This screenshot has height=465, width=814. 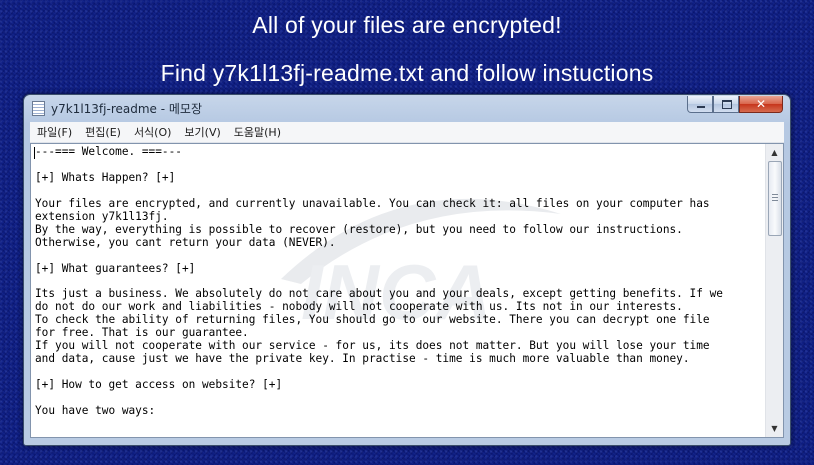 I want to click on ransom-banner-title: All of your files are encrypted!, so click(x=407, y=25).